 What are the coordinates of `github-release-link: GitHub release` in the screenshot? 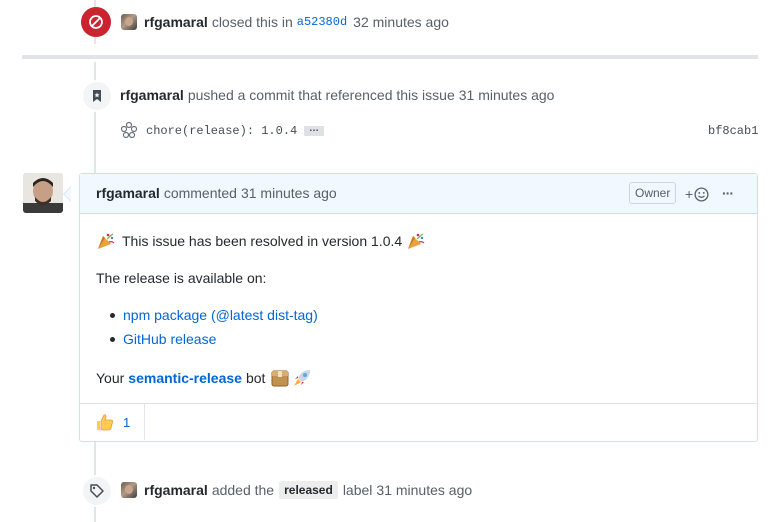 It's located at (169, 339).